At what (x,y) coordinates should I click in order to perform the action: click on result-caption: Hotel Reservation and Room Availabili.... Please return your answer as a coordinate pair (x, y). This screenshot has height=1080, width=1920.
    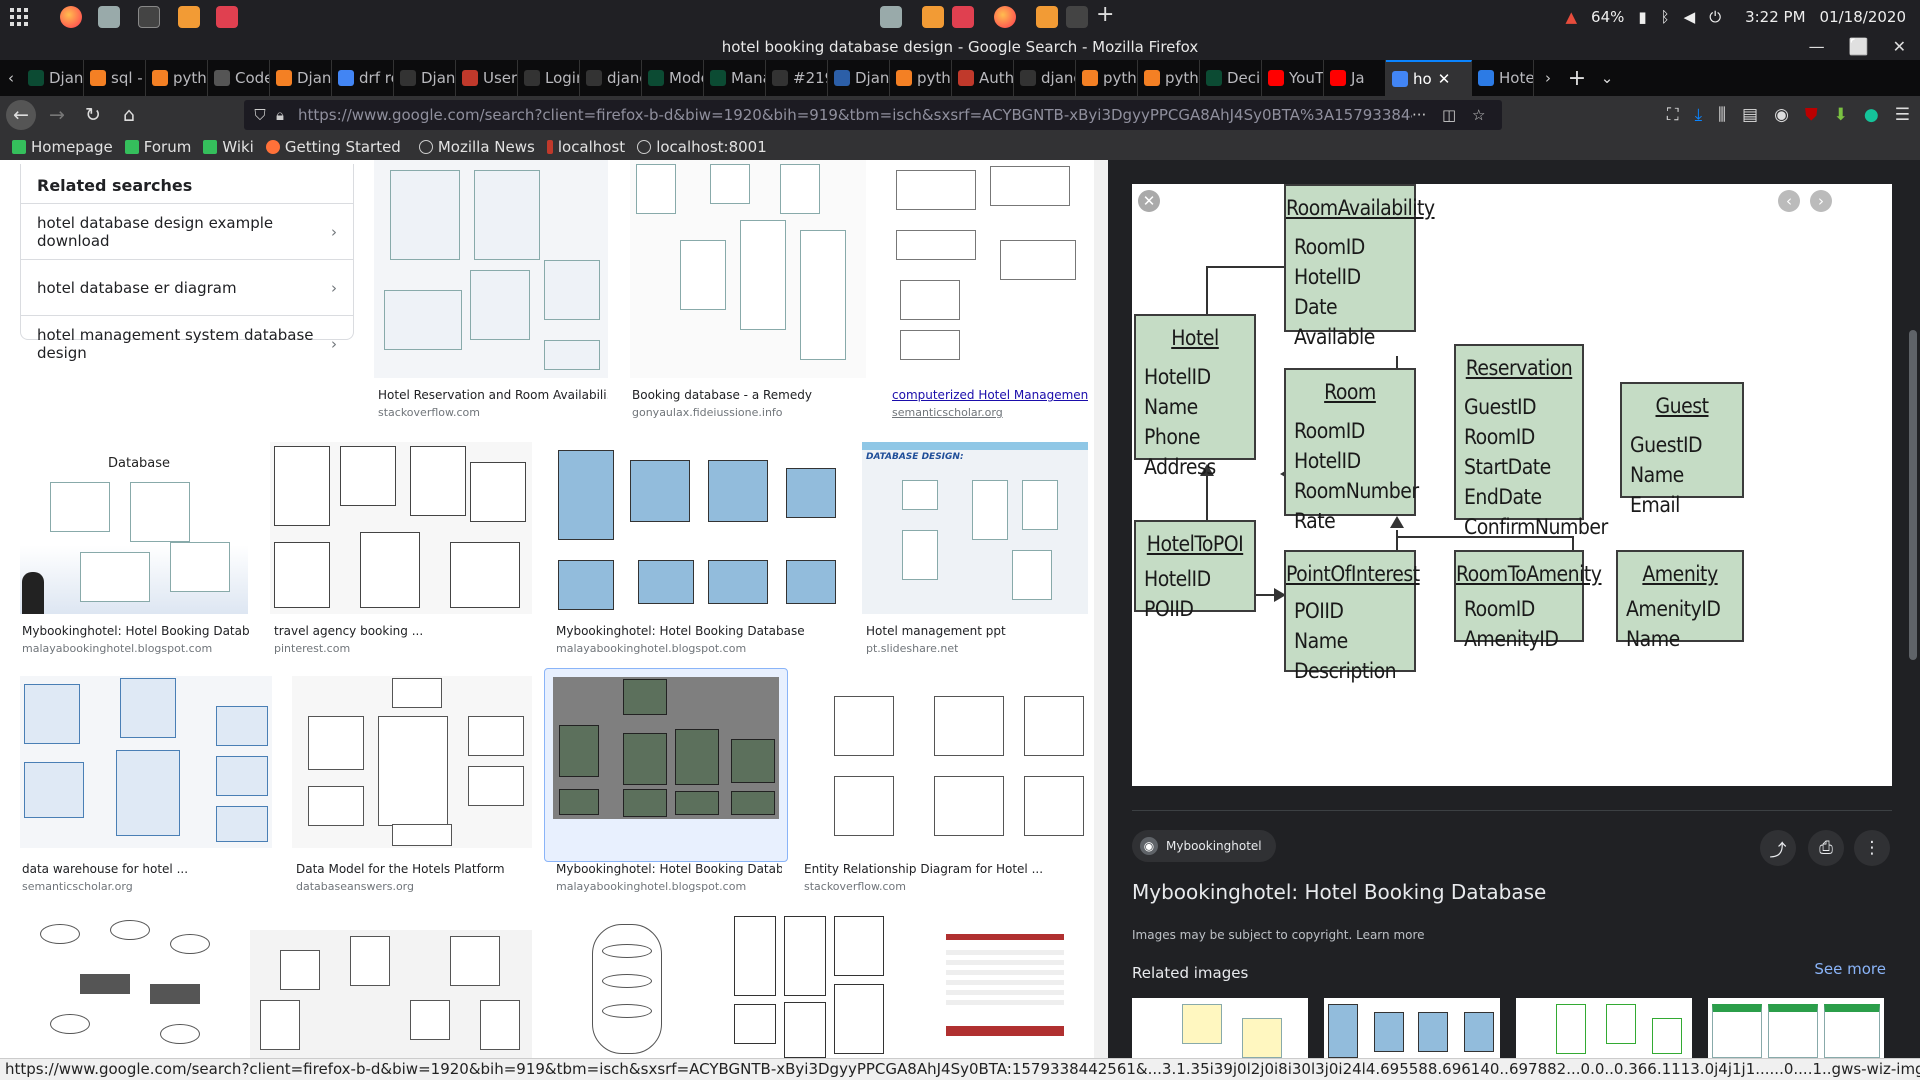
    Looking at the image, I should click on (493, 395).